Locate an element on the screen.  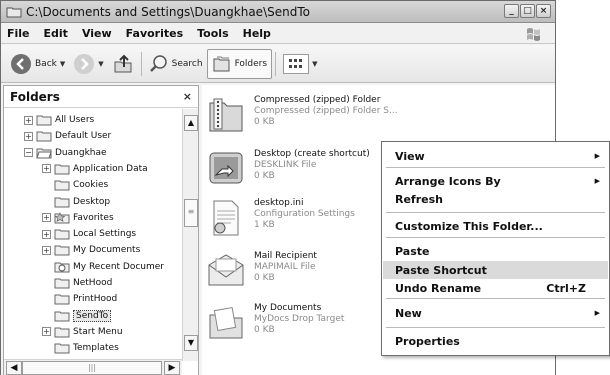
tree-item-label: My Documents is located at coordinates (107, 250).